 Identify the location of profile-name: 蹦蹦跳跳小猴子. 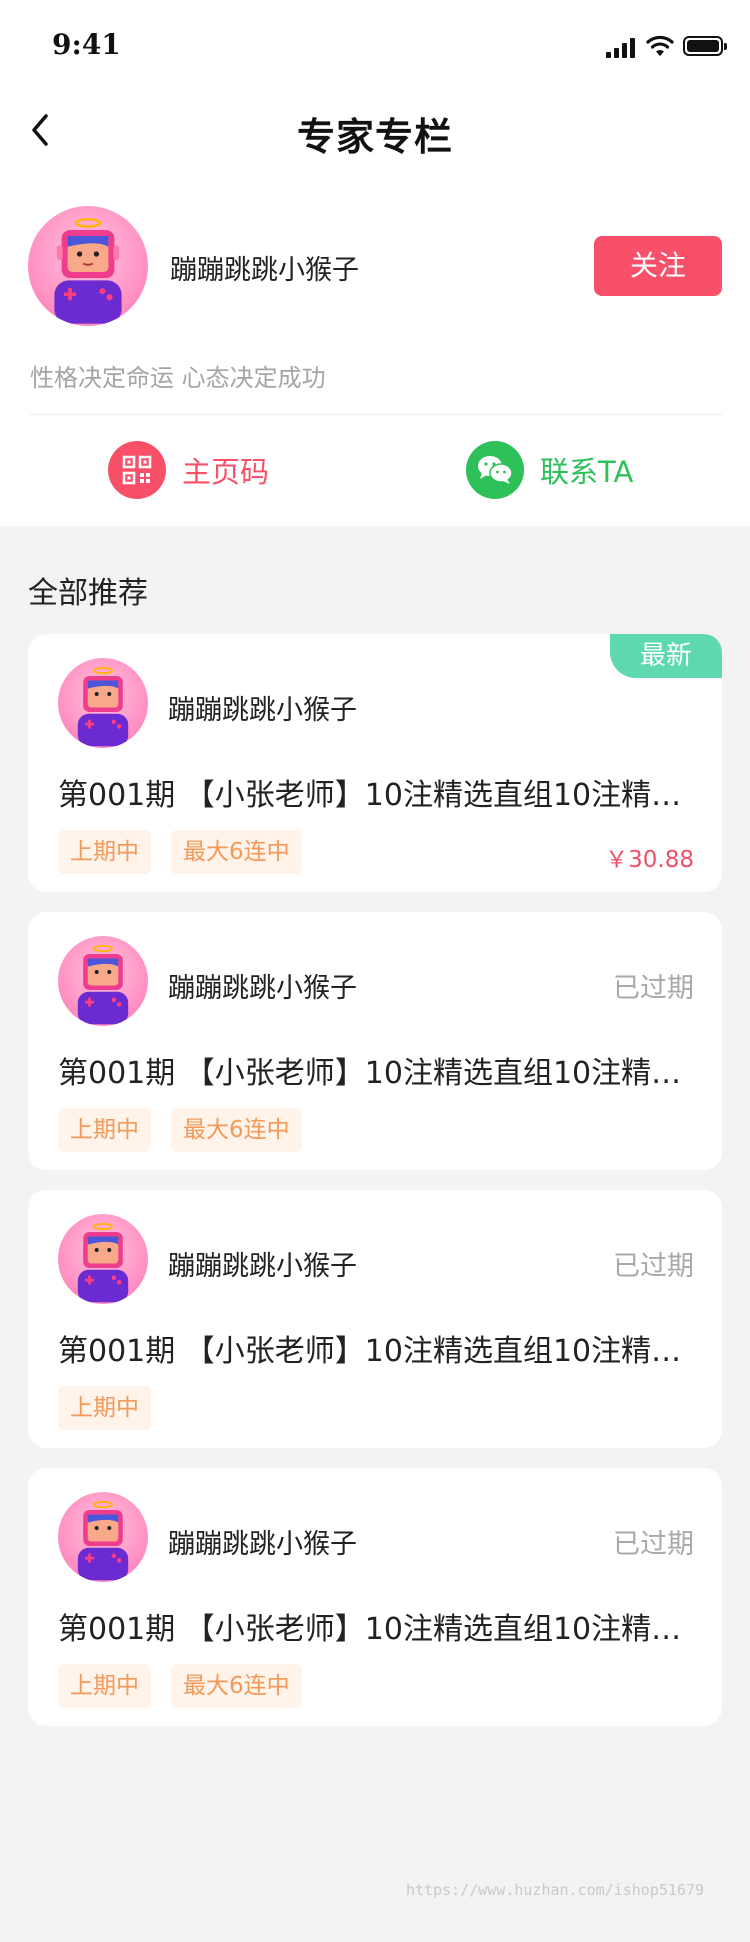
(264, 270).